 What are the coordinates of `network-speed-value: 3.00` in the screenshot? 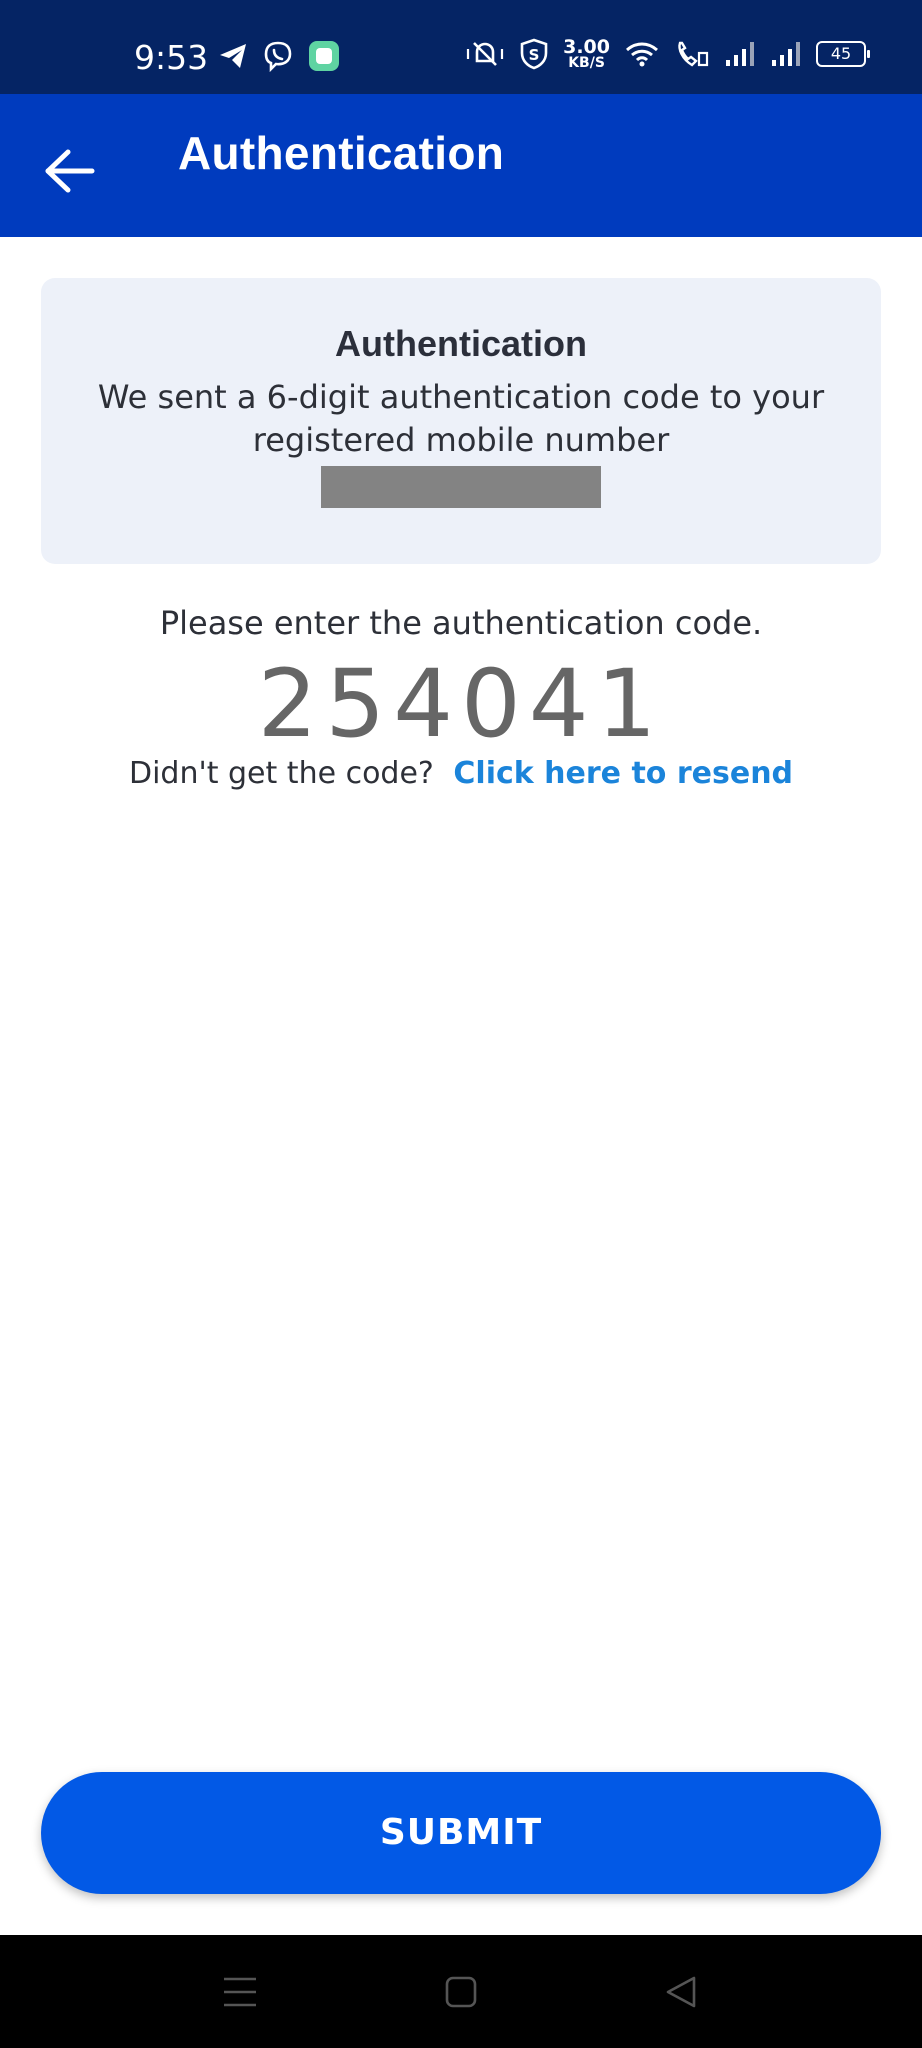 It's located at (586, 47).